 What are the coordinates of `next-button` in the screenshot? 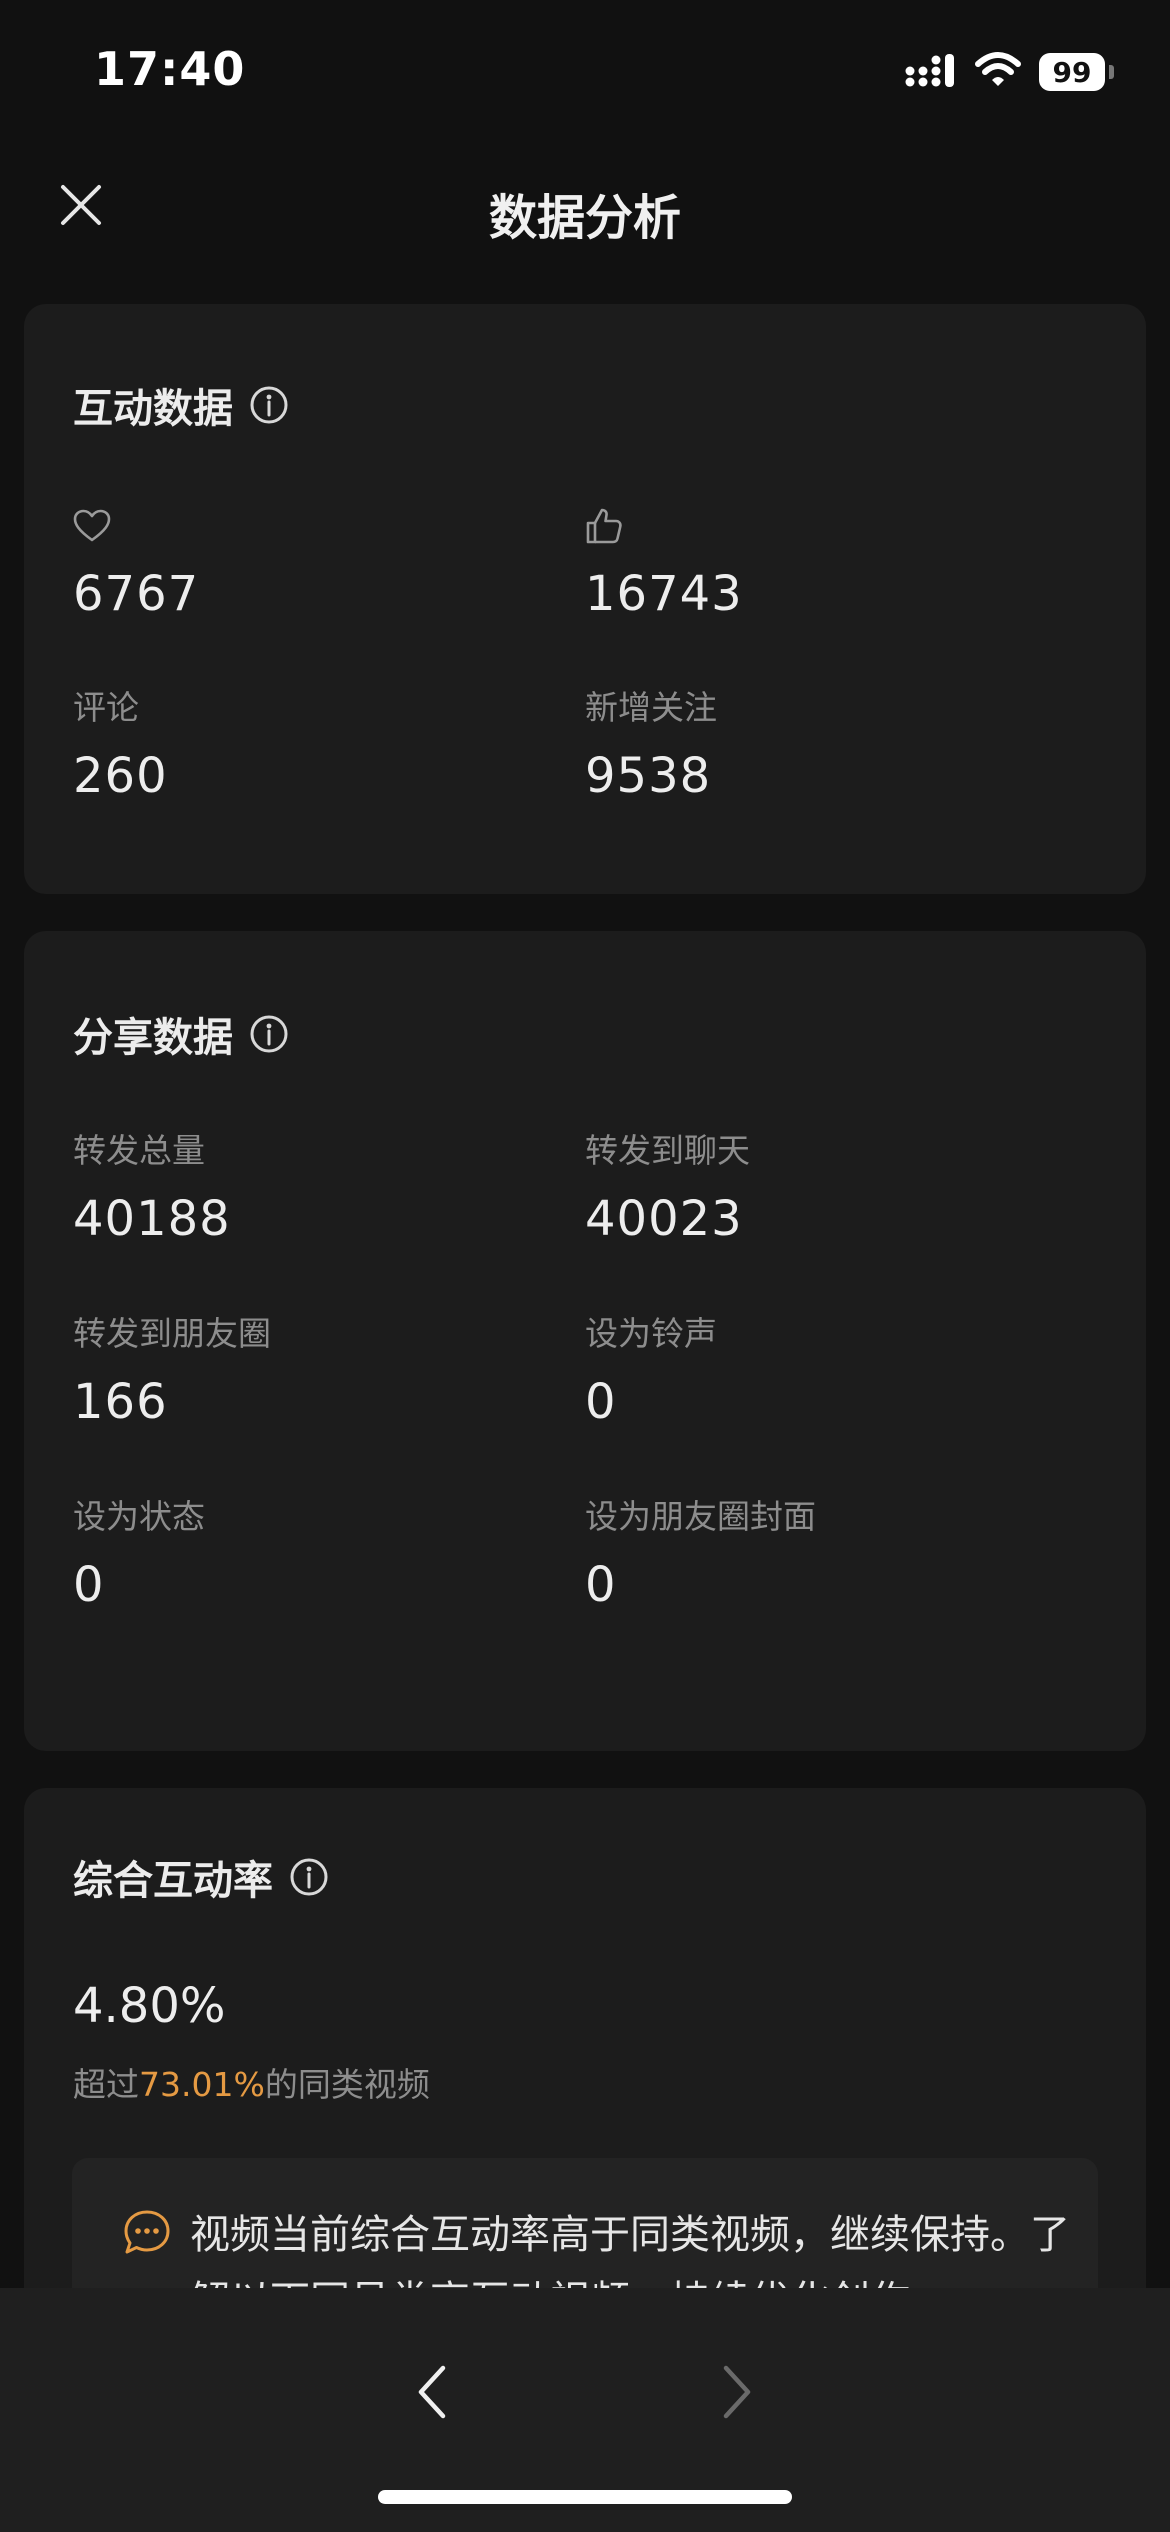 It's located at (736, 2394).